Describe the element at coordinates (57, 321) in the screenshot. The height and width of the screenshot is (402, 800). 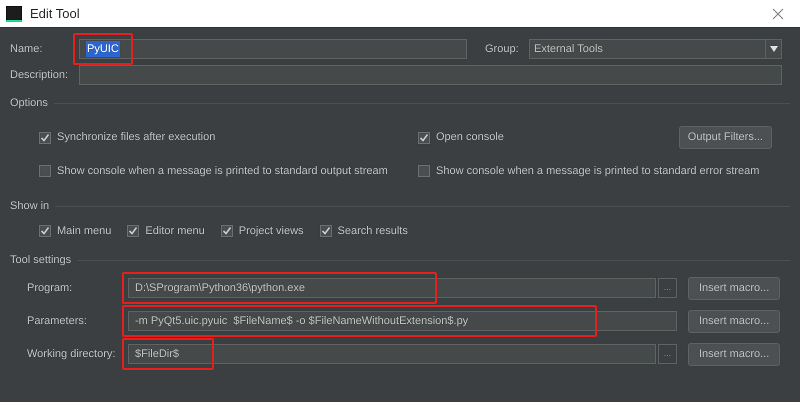
I see `field-label: Parameters:` at that location.